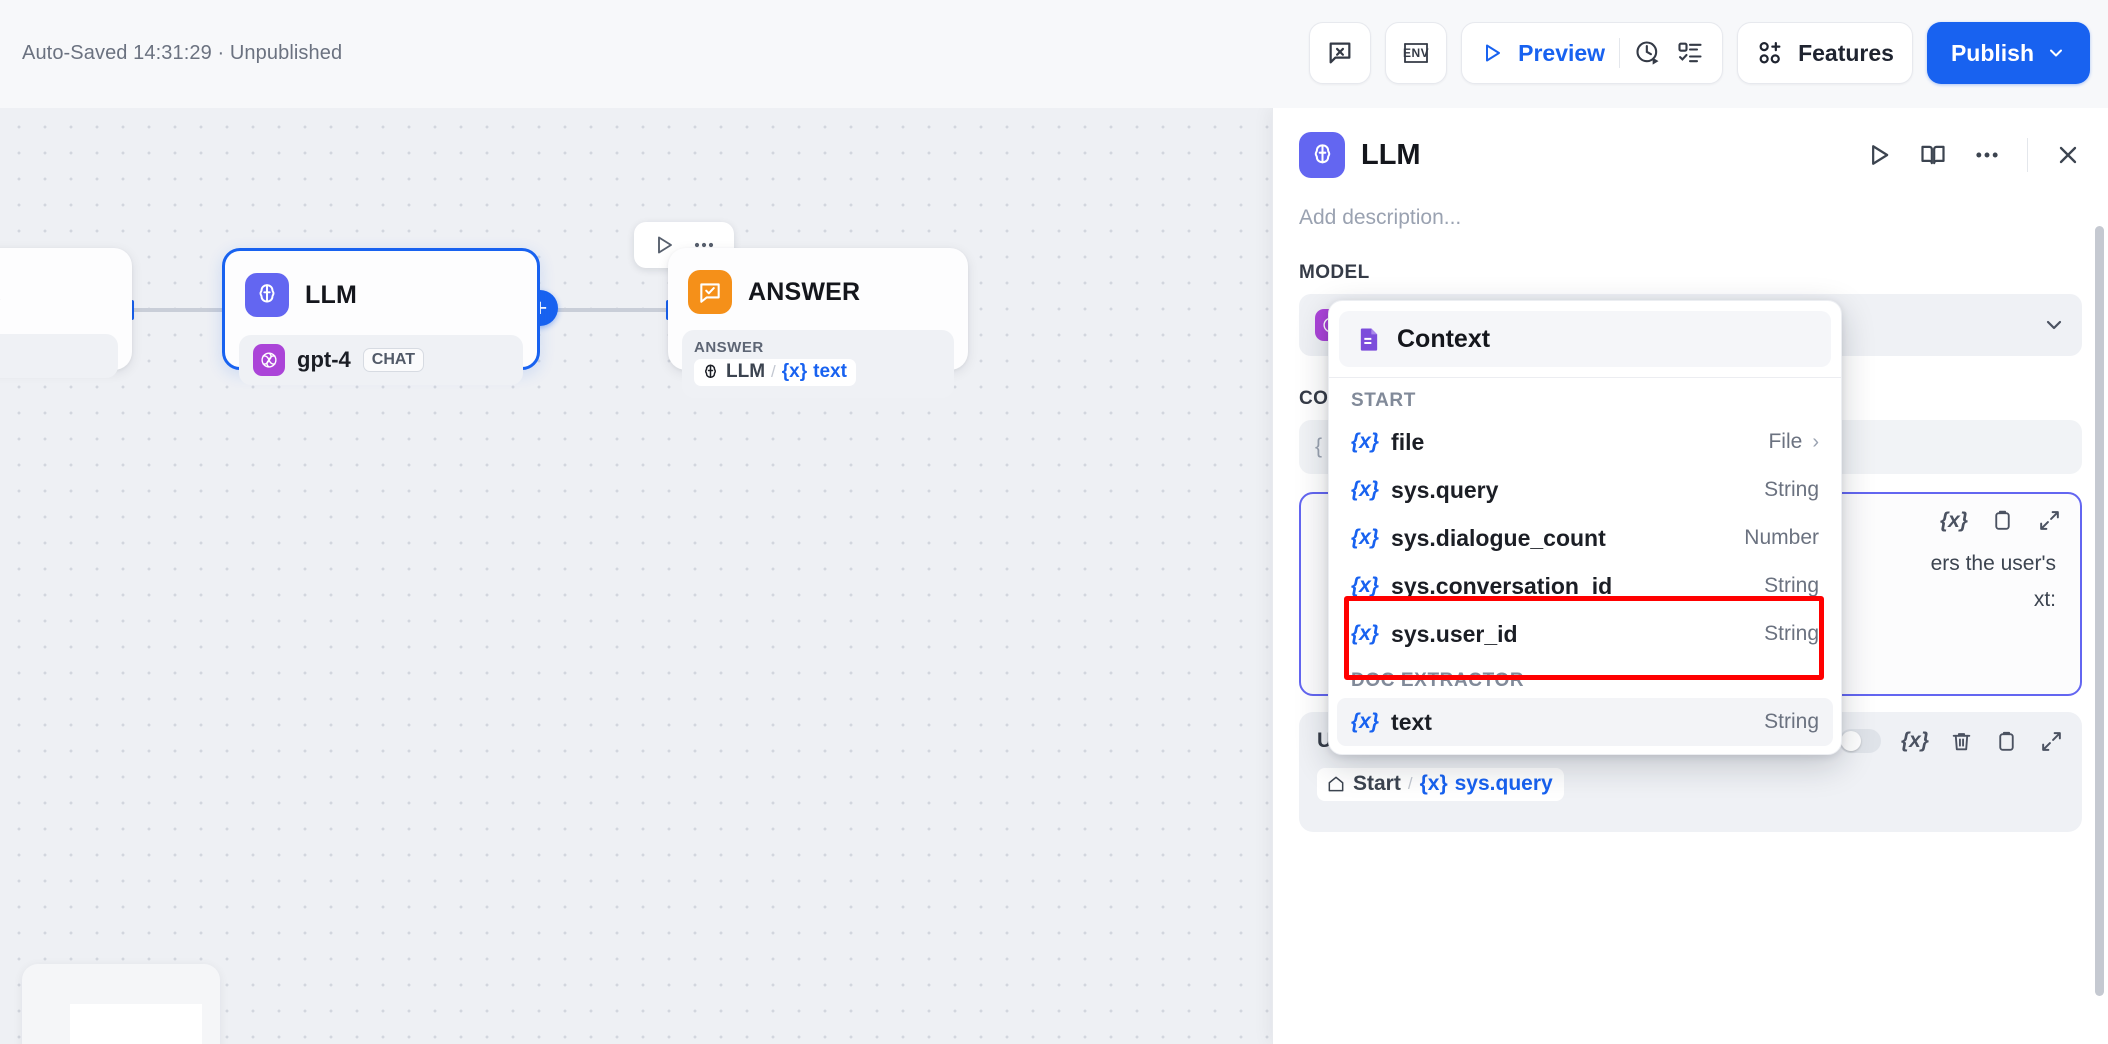 Image resolution: width=2108 pixels, height=1044 pixels. Describe the element at coordinates (1961, 741) in the screenshot. I see `trash-icon` at that location.